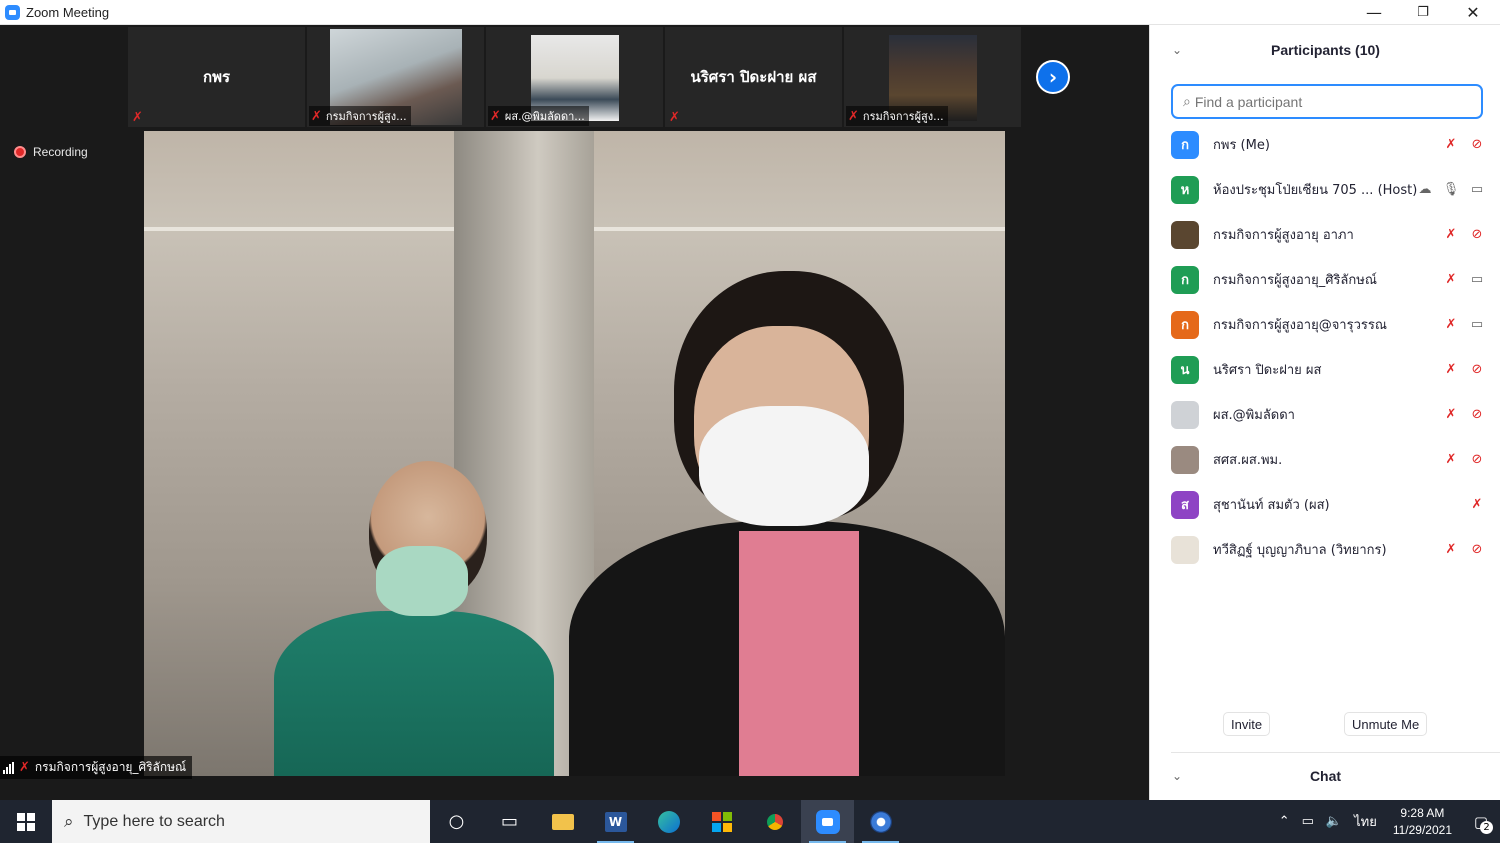 This screenshot has width=1500, height=843. Describe the element at coordinates (1325, 189) in the screenshot. I see `participant-row: ห ห้องประชุมโป่ยเซียน 705 ... (Host) ☁ 🎙 ▭` at that location.